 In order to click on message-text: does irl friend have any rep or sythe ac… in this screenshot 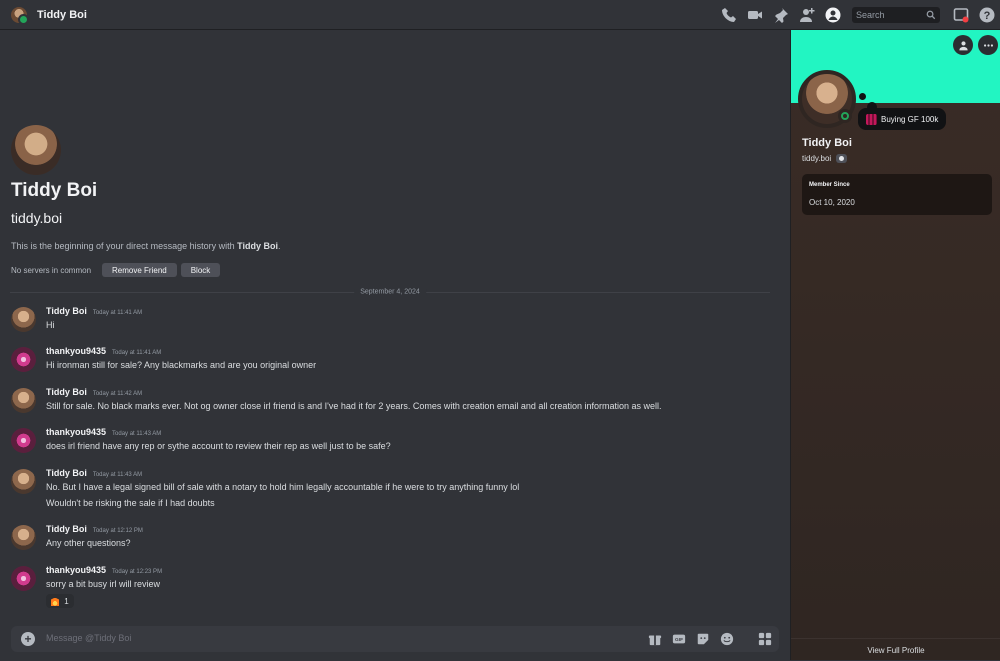, I will do `click(218, 446)`.